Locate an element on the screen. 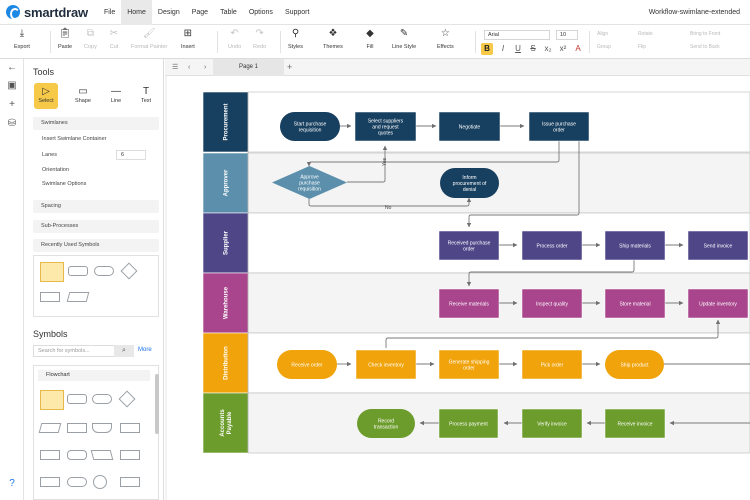 The height and width of the screenshot is (500, 750). node-verify-invoice: Verify invoice is located at coordinates (552, 423).